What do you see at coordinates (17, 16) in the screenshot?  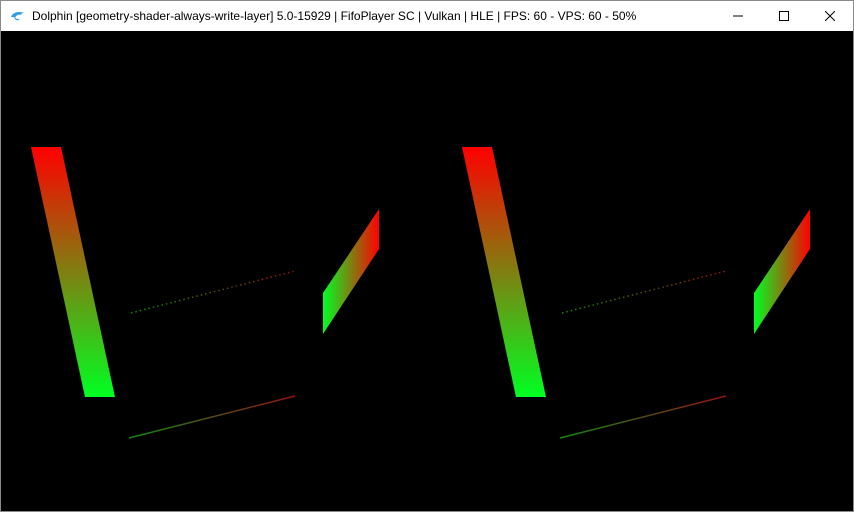 I see `dolphin-icon` at bounding box center [17, 16].